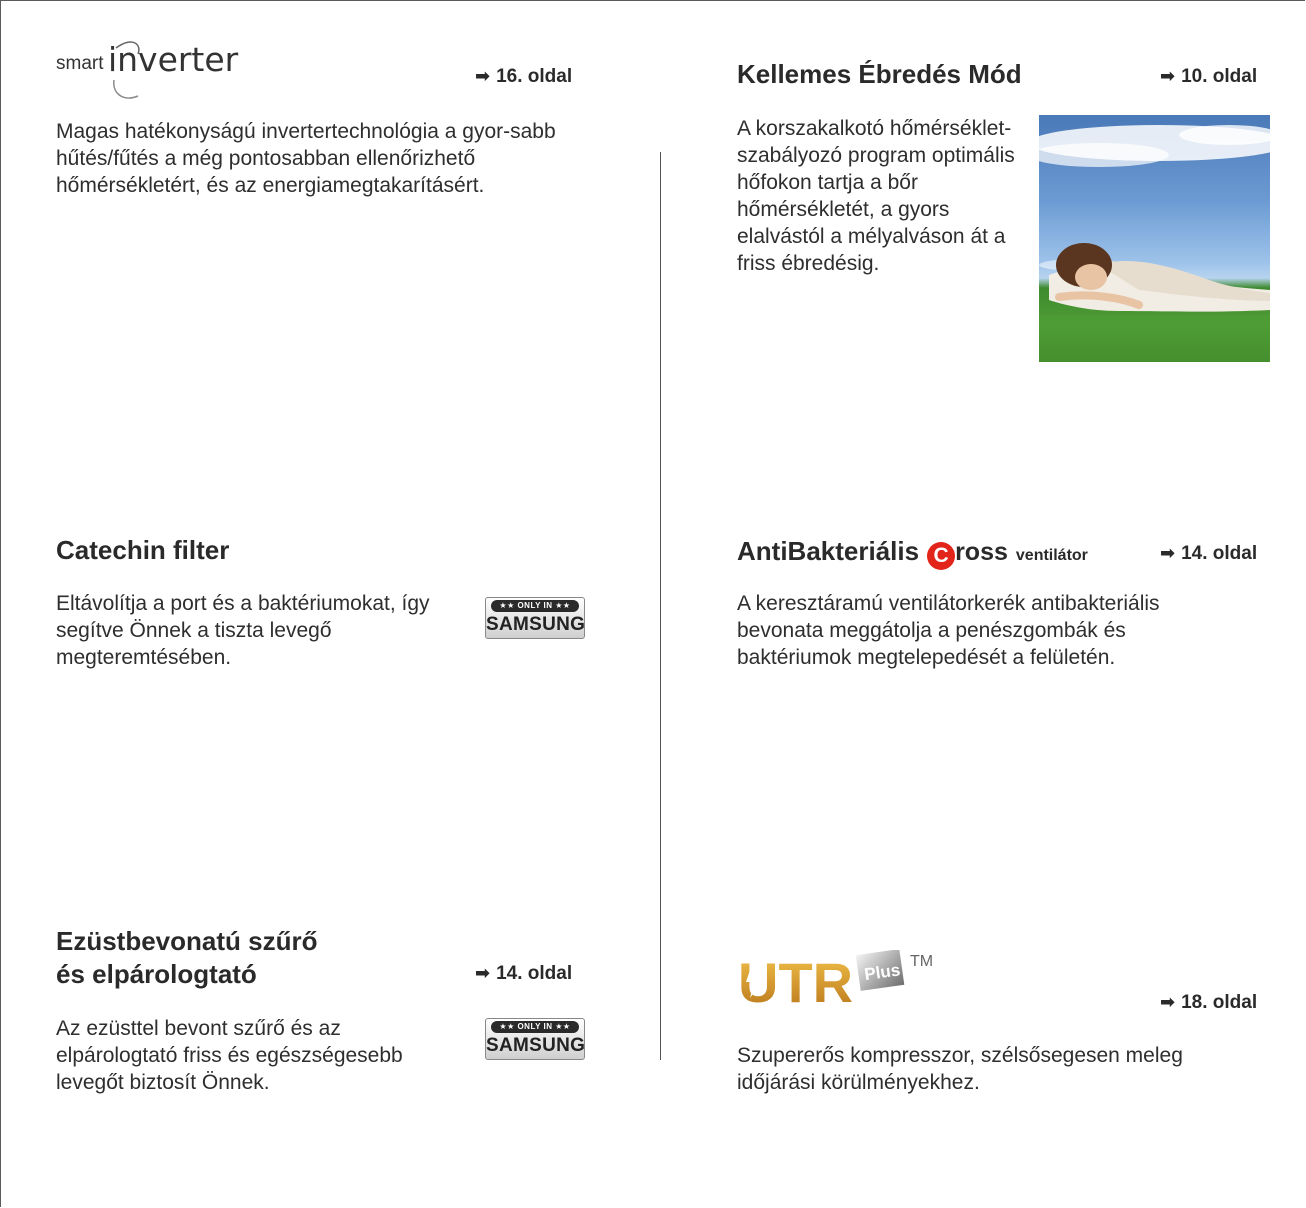  Describe the element at coordinates (1209, 1002) in the screenshot. I see `utr-page-ref: ➡ 18. oldal` at that location.